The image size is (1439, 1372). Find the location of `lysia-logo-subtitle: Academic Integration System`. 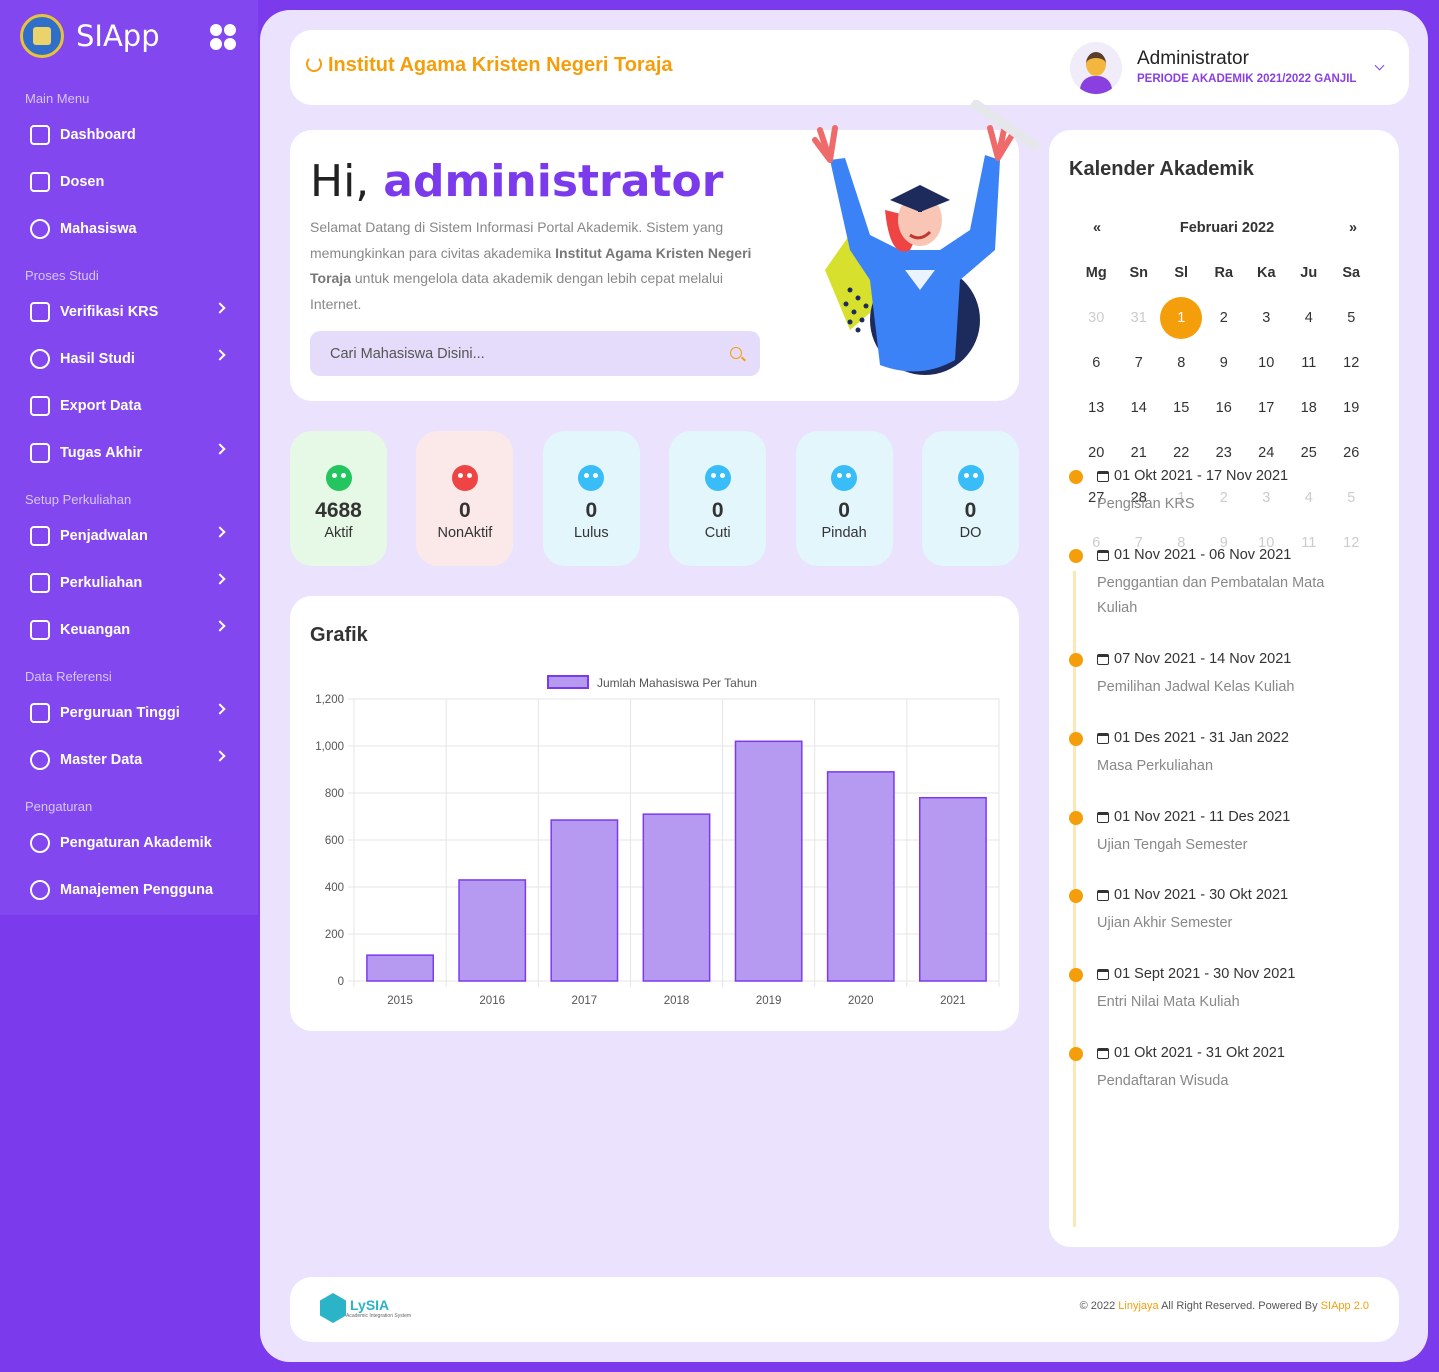

lysia-logo-subtitle: Academic Integration System is located at coordinates (379, 1316).